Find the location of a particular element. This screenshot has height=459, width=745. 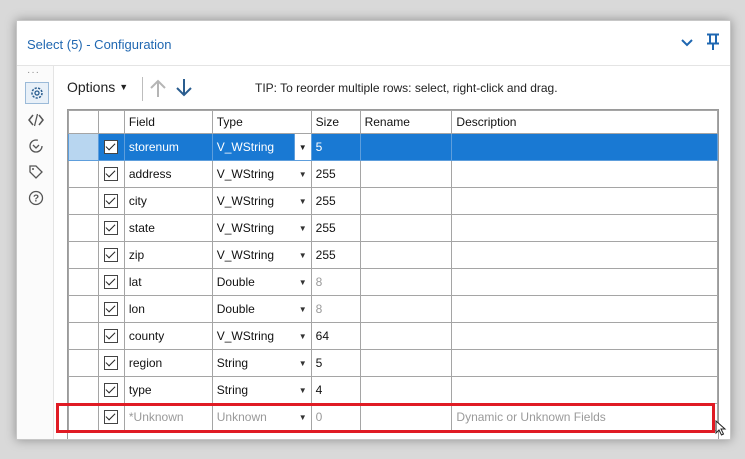

table-row: county V_WString ▼ 64 is located at coordinates (393, 336).